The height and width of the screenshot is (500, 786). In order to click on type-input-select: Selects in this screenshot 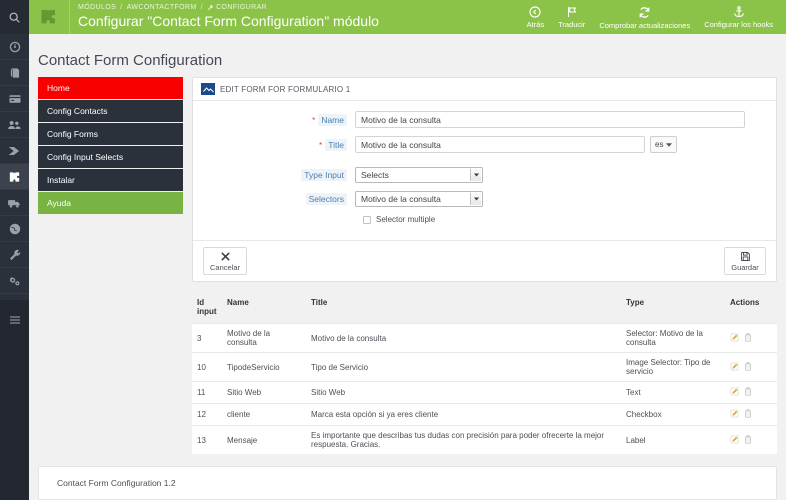, I will do `click(419, 175)`.